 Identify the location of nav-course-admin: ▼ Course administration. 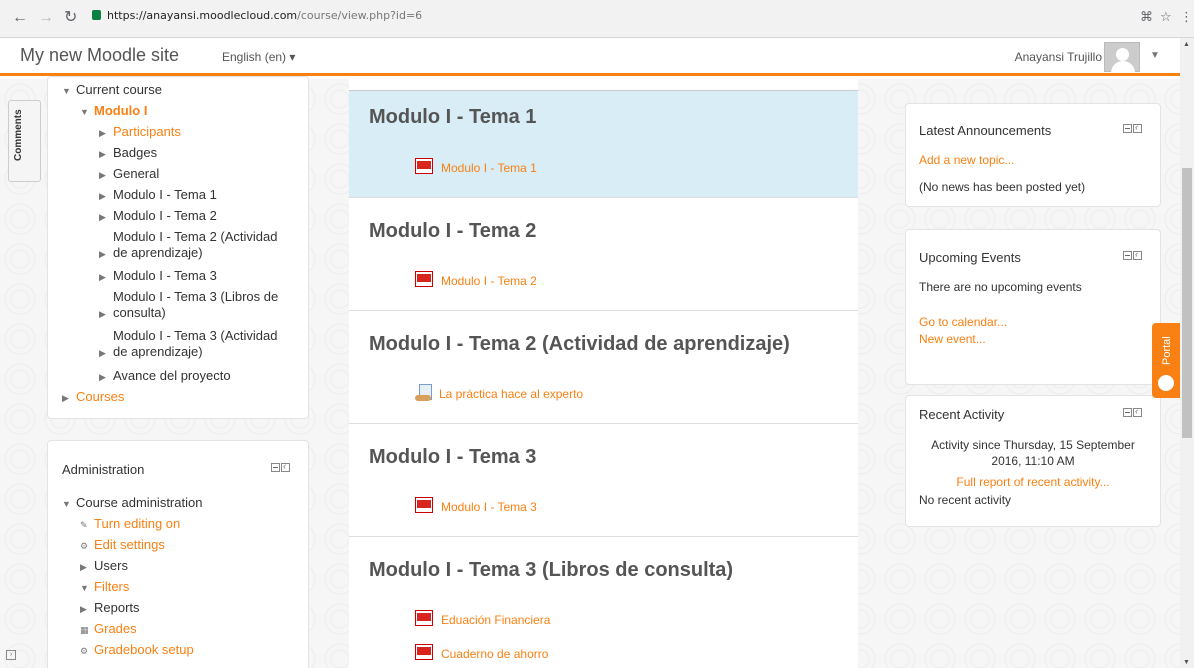
(132, 503).